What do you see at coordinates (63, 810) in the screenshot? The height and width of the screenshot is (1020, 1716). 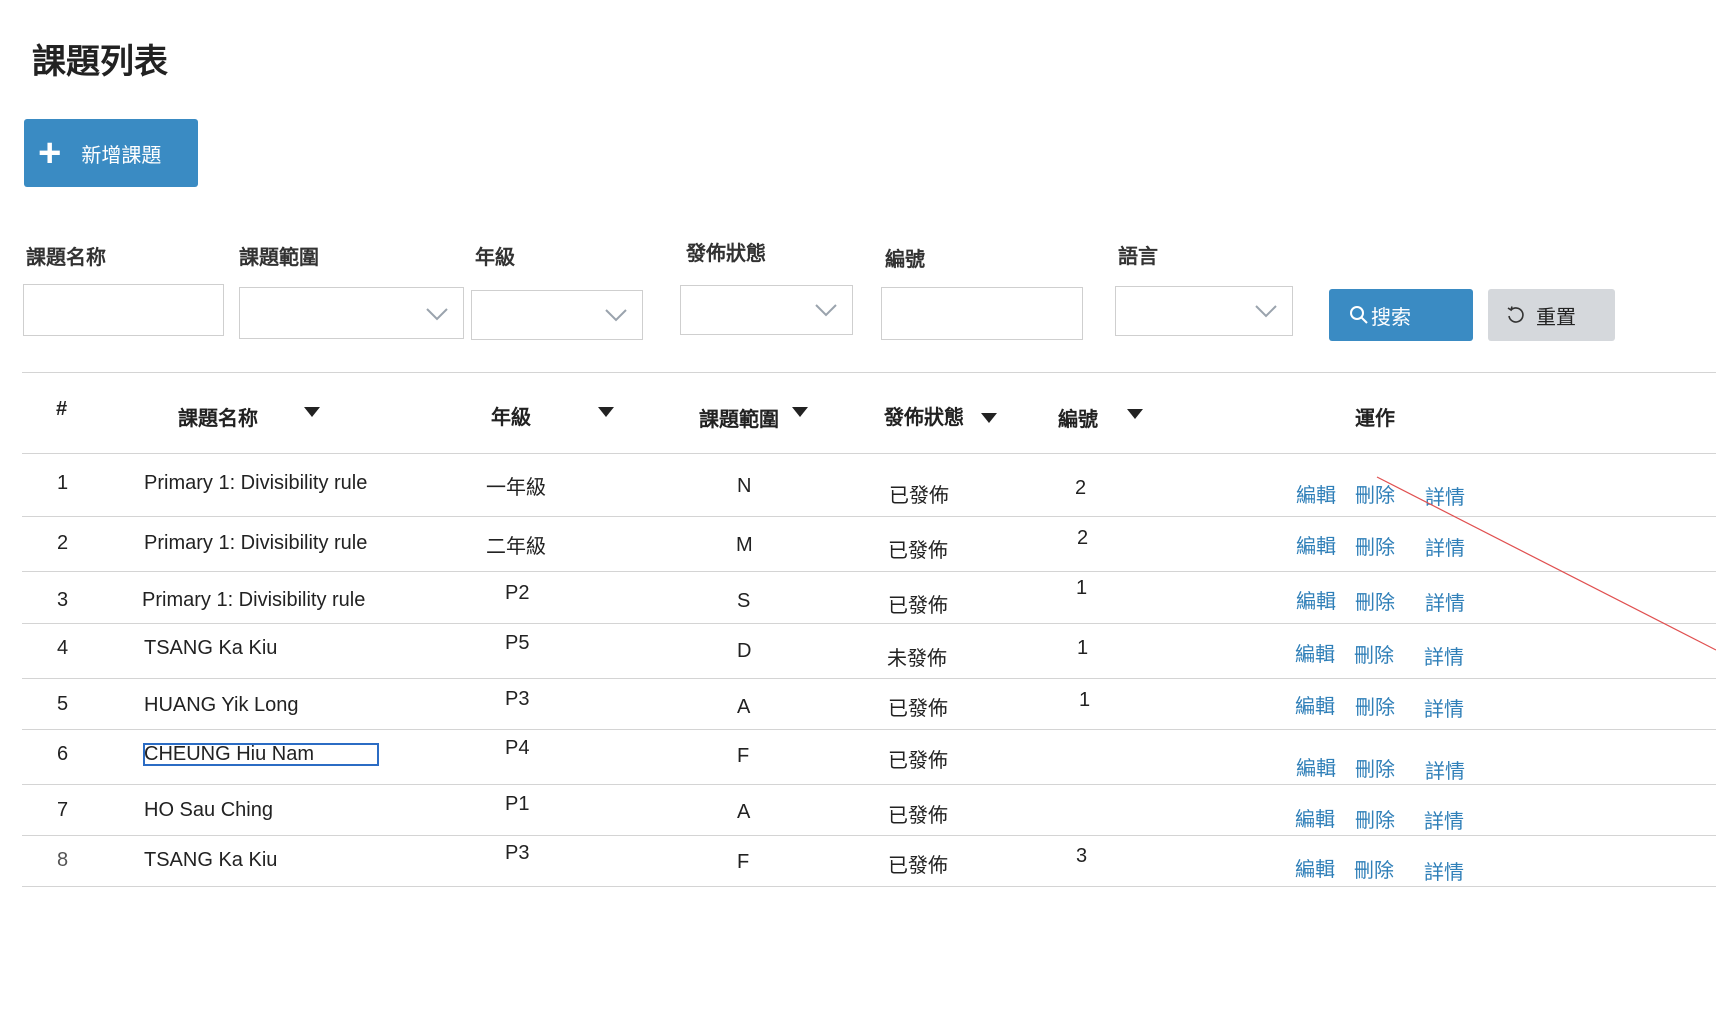 I see `row-index: 7` at bounding box center [63, 810].